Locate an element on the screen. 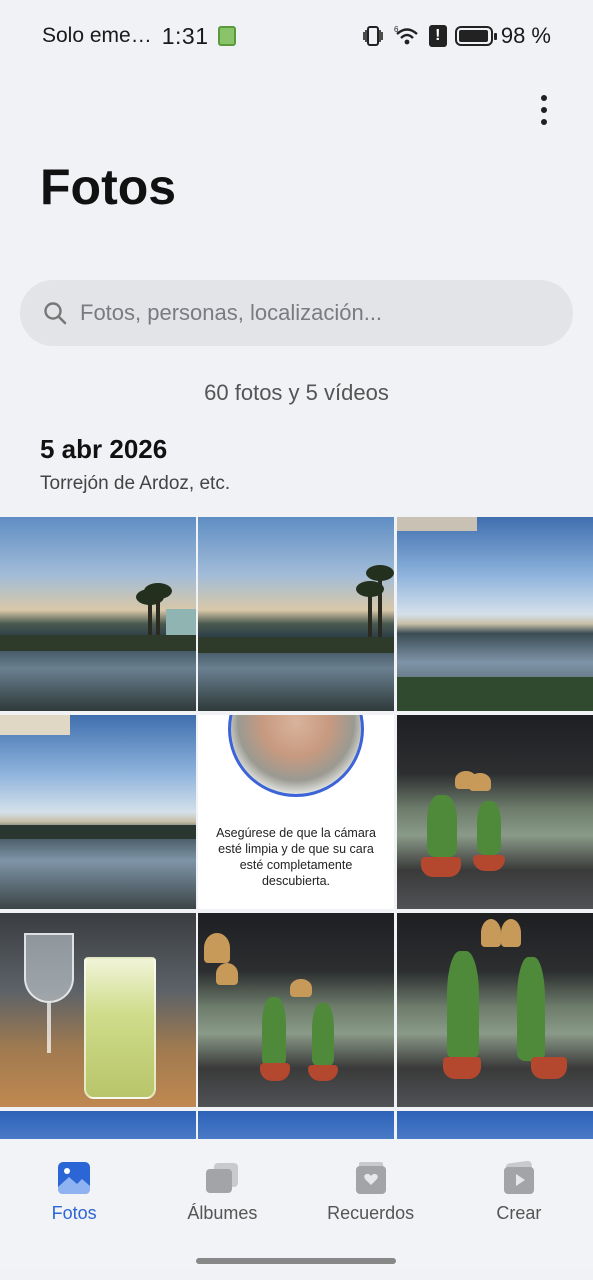  nav-label-memories: Recuerdos is located at coordinates (371, 1213).